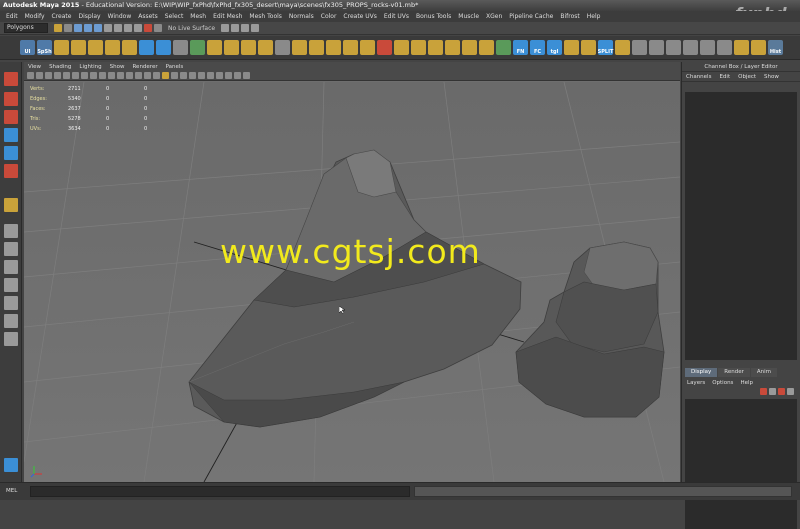 This screenshot has height=529, width=800. I want to click on mode-dropdown: Polygons, so click(26, 28).